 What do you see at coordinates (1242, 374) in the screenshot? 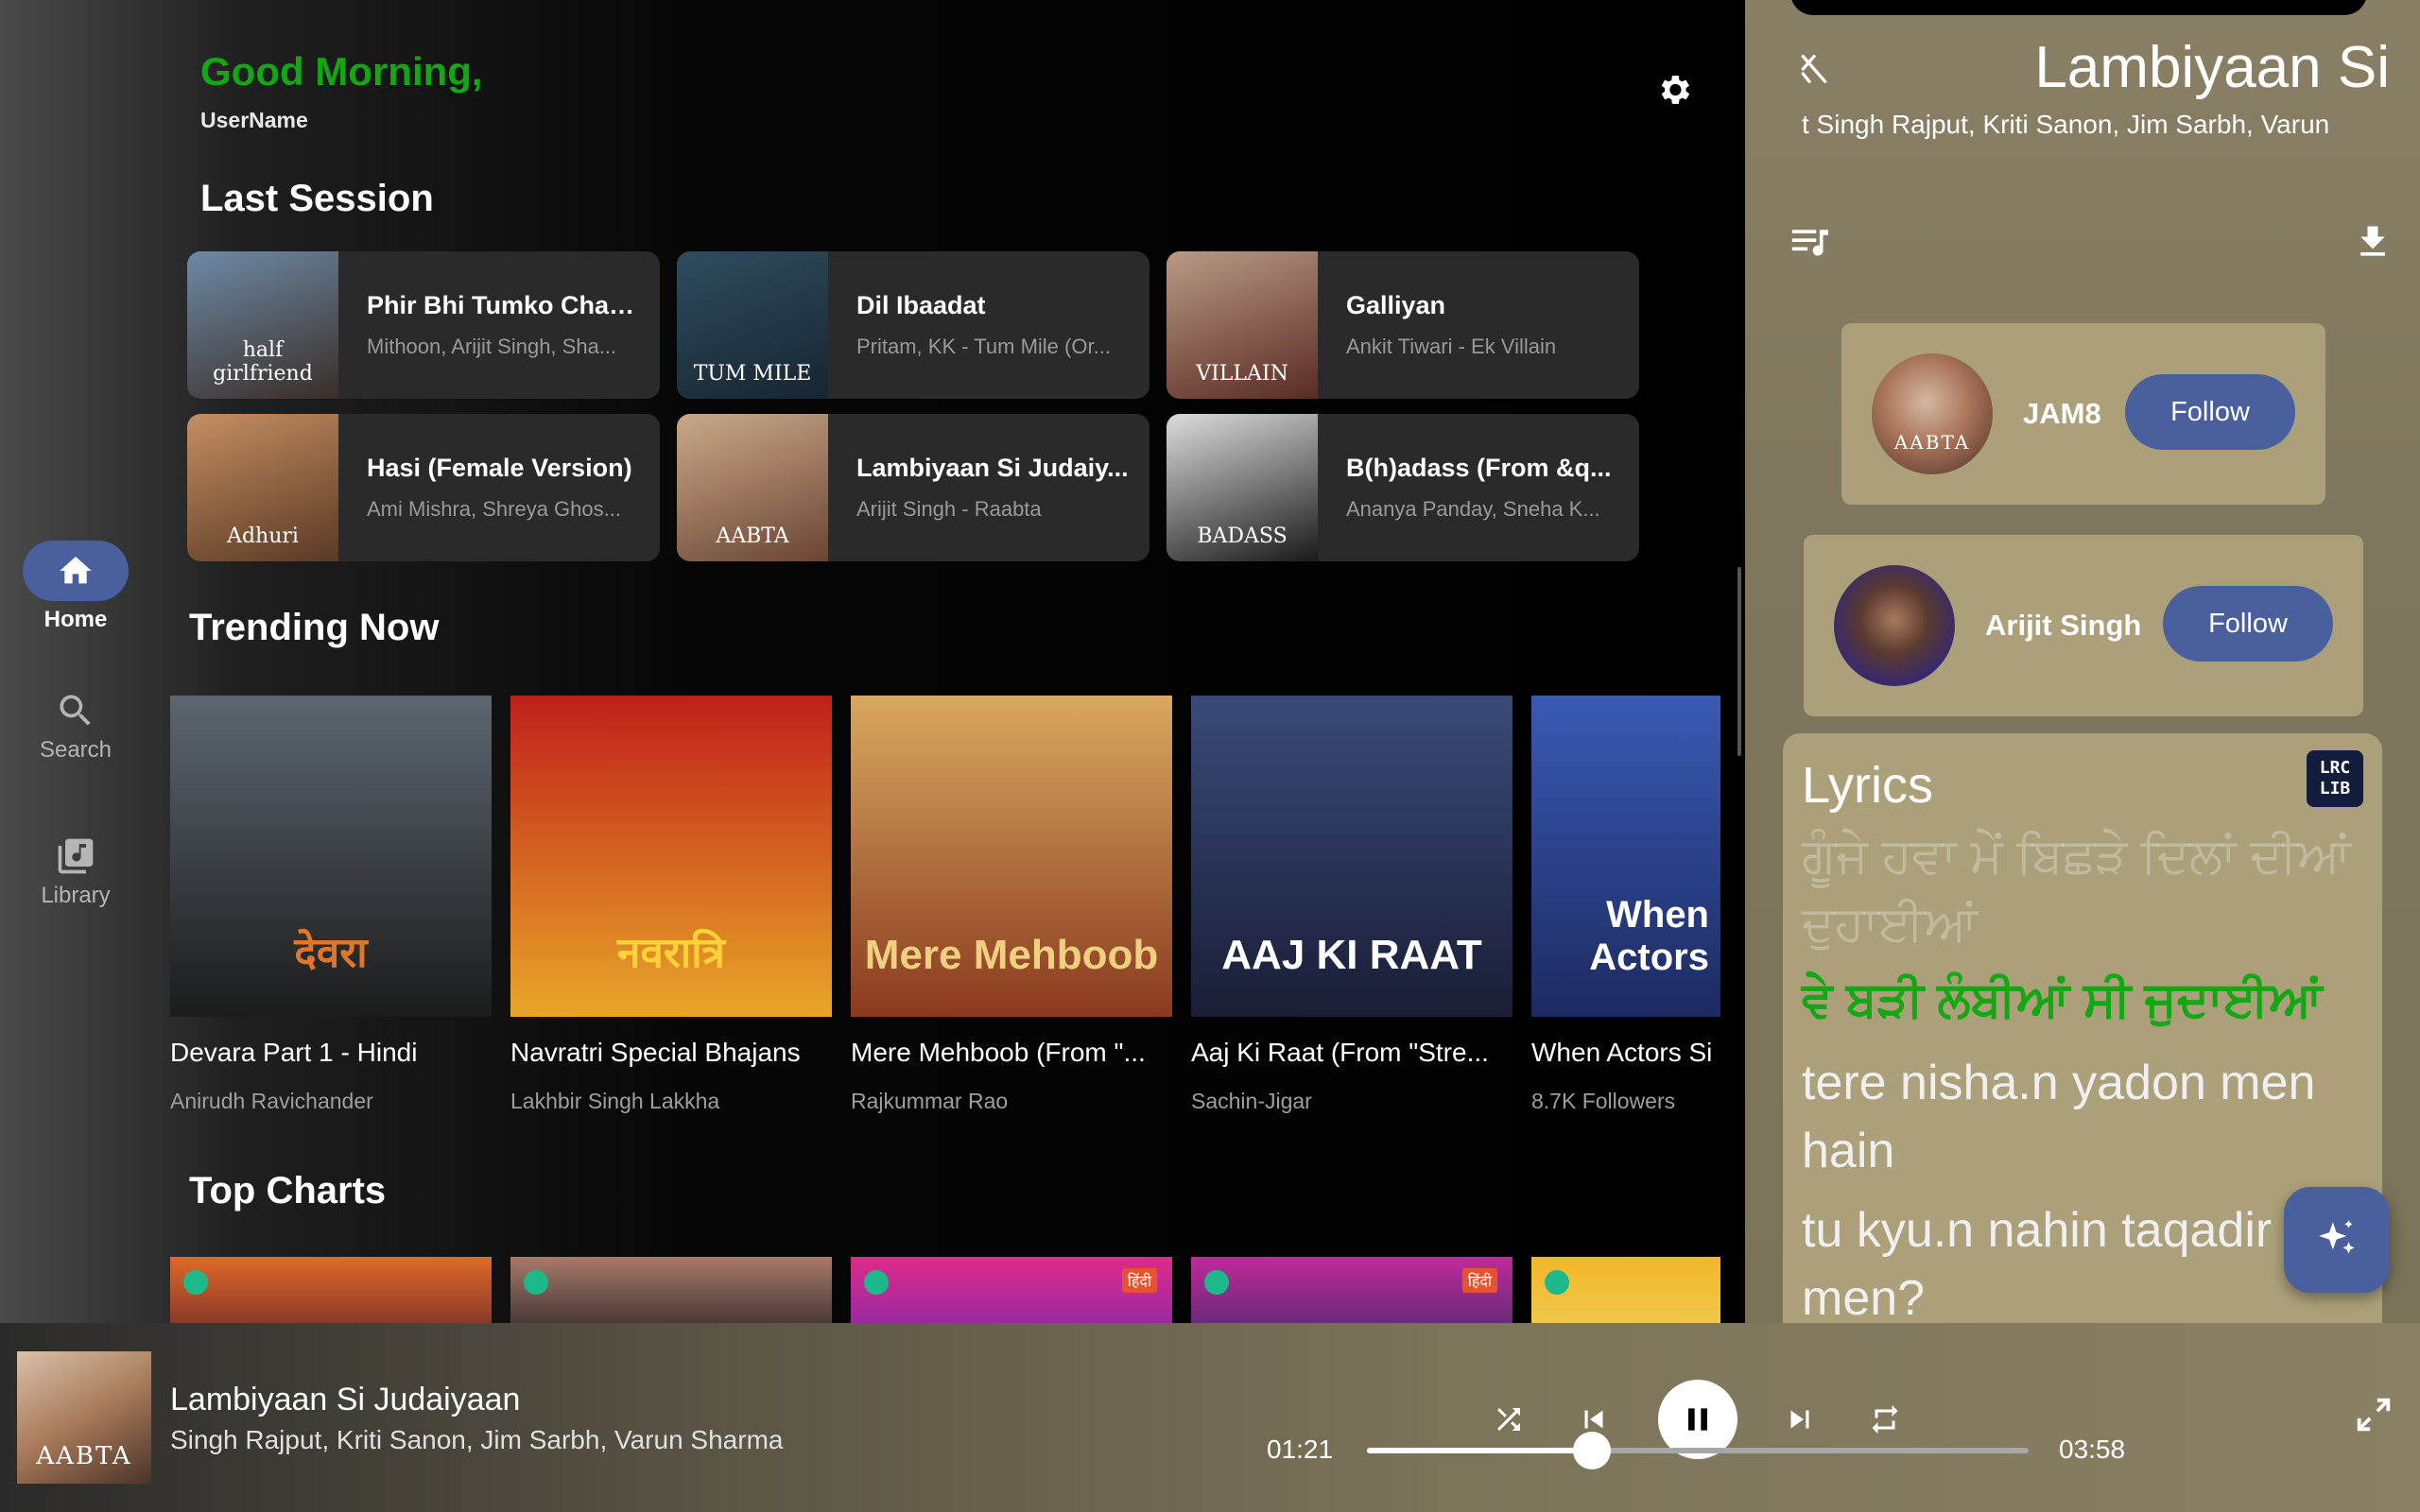
I see `thumbnail-text: VILLAIN` at bounding box center [1242, 374].